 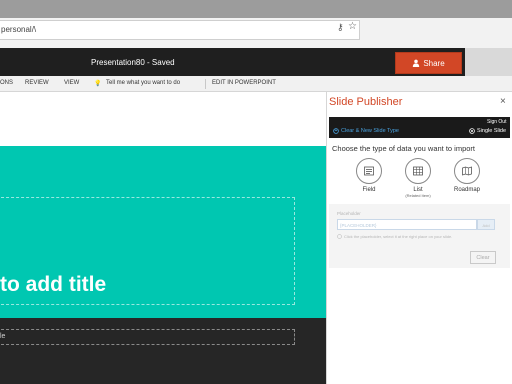 What do you see at coordinates (205, 84) in the screenshot?
I see `ribbon-separator` at bounding box center [205, 84].